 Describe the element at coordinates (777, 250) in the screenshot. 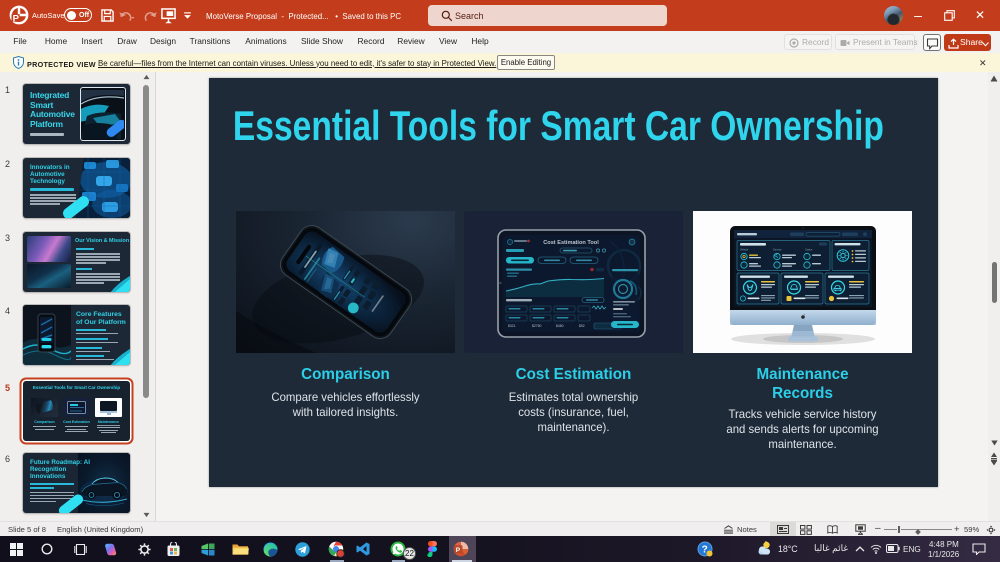

I see `svg-text: Service` at that location.